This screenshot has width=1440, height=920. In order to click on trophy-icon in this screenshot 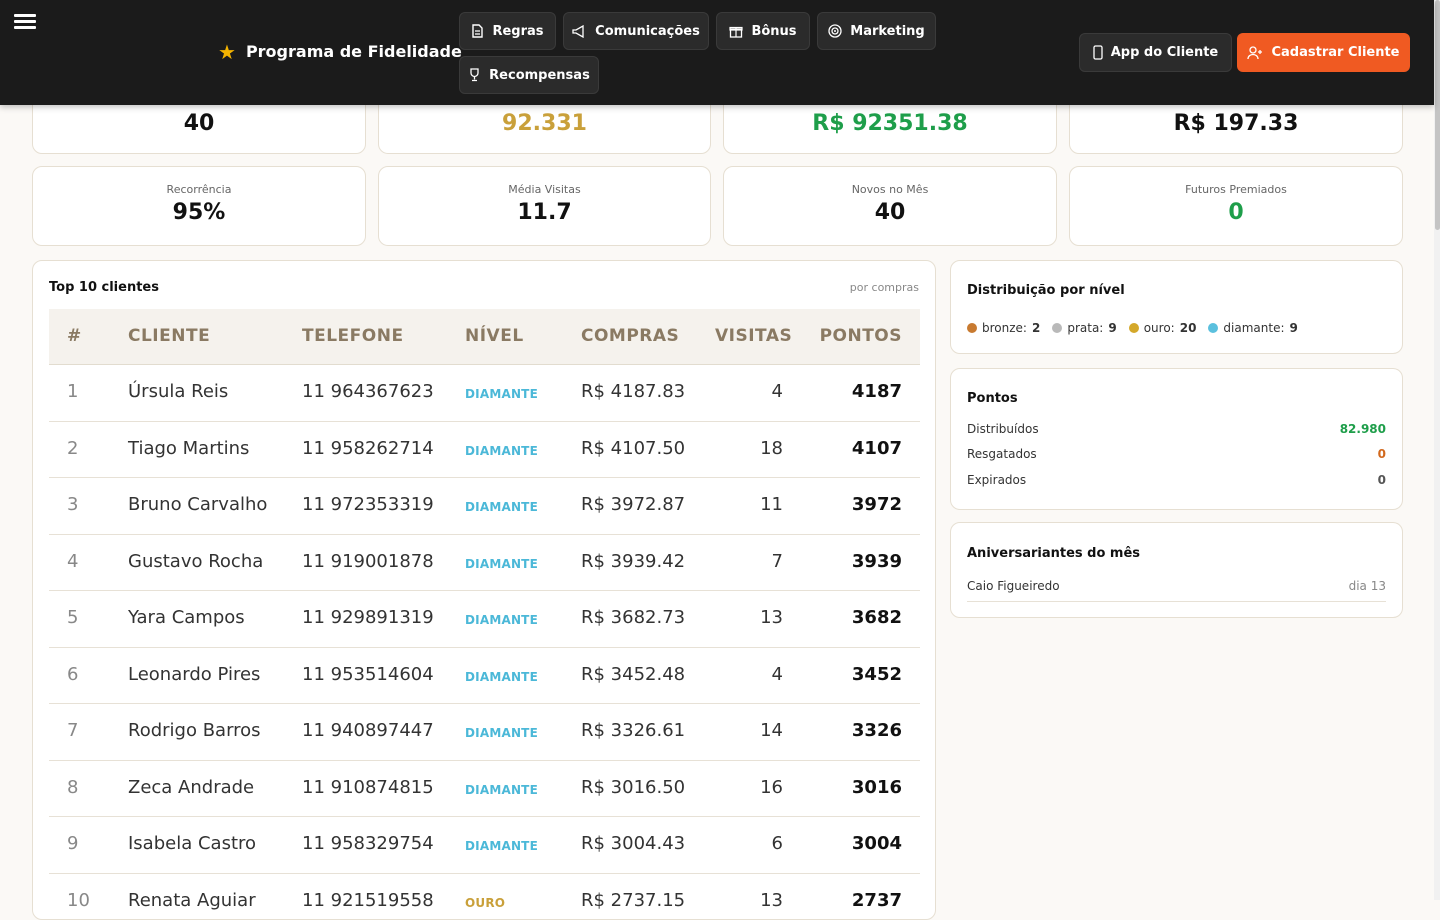, I will do `click(474, 75)`.